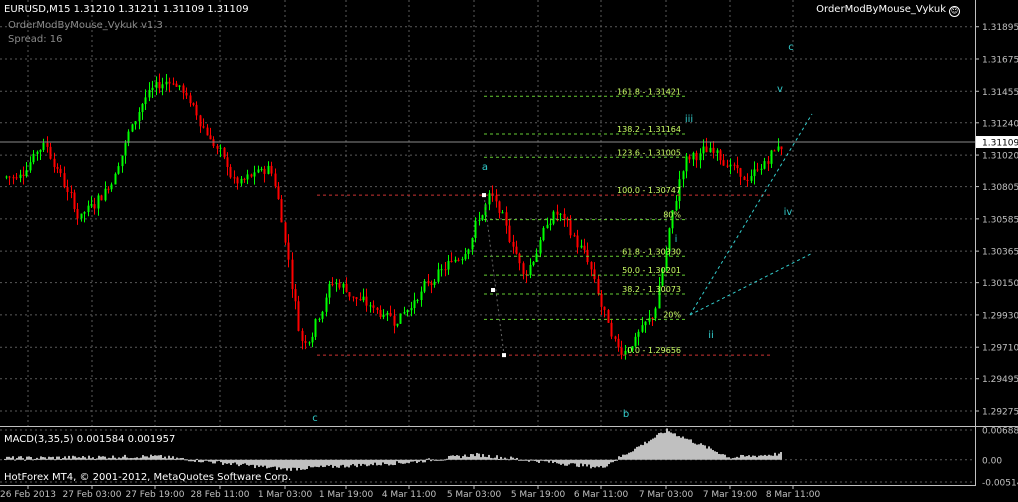 Image resolution: width=1018 pixels, height=502 pixels. Describe the element at coordinates (1000, 413) in the screenshot. I see `price-tick-label: 1.29275` at that location.